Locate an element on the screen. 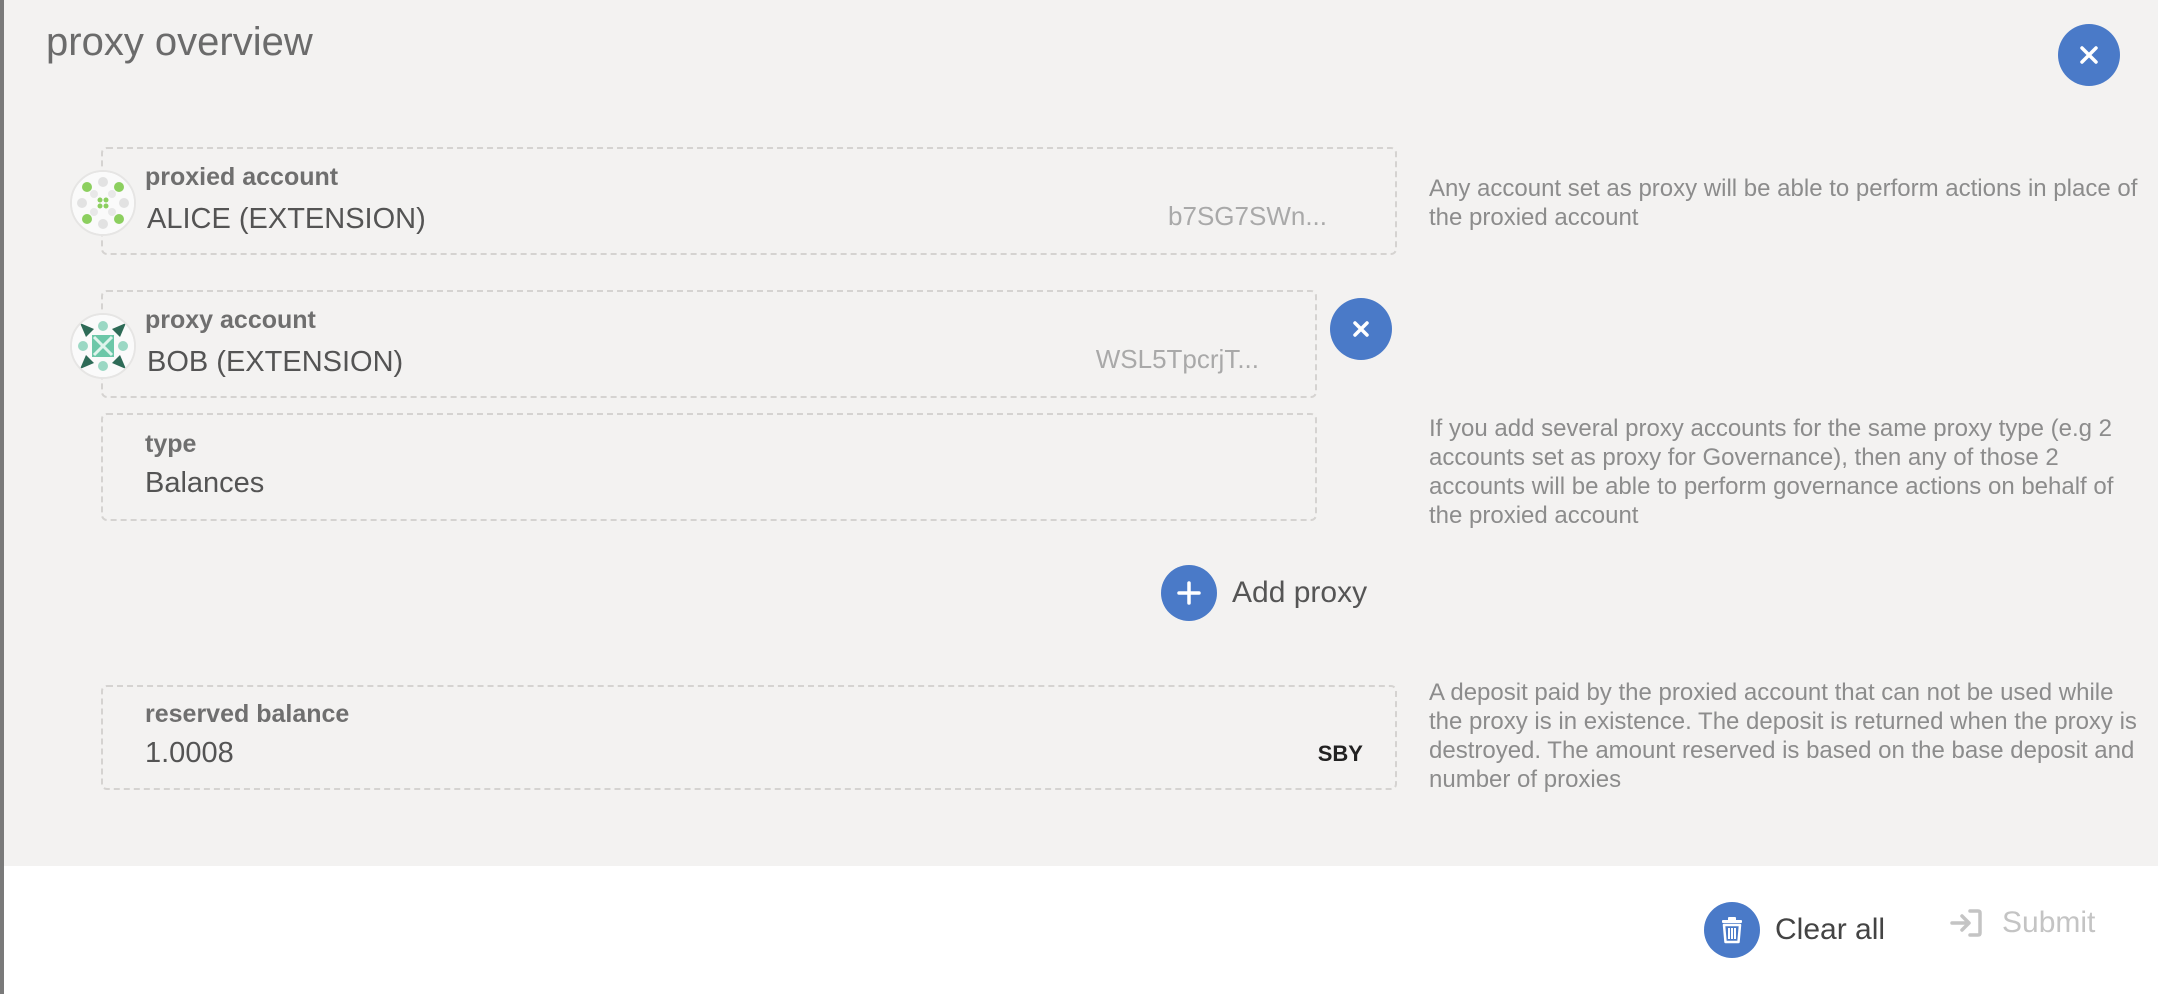 The height and width of the screenshot is (994, 2158). add-proxy-button: Add proxy is located at coordinates (1264, 593).